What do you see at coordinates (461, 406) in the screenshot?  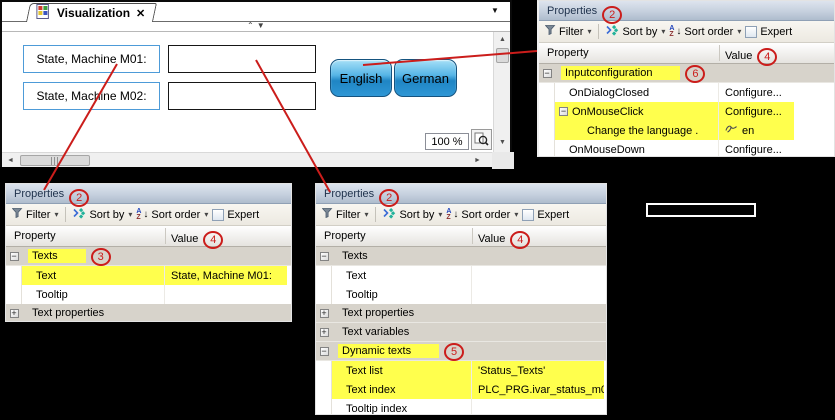 I see `property-row: Tooltip index` at bounding box center [461, 406].